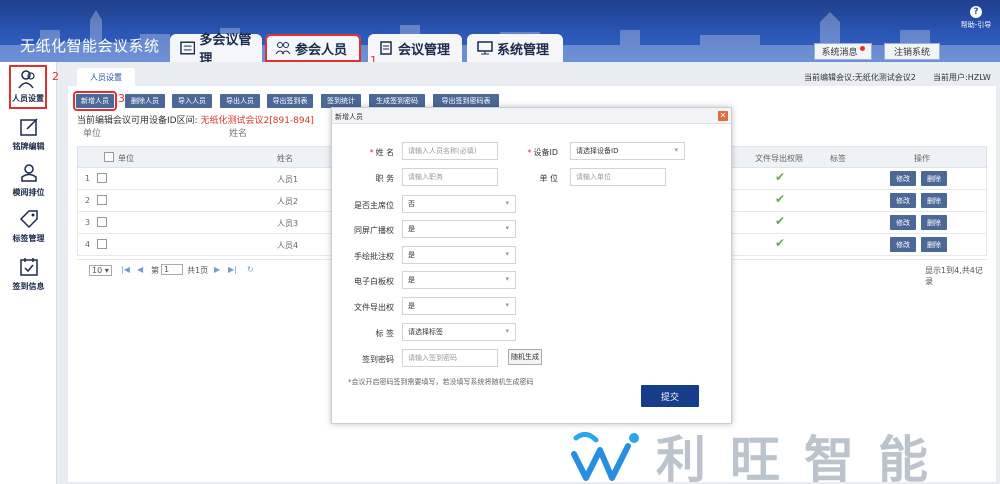 The image size is (1000, 484). What do you see at coordinates (125, 269) in the screenshot?
I see `first-page-icon: |◀` at bounding box center [125, 269].